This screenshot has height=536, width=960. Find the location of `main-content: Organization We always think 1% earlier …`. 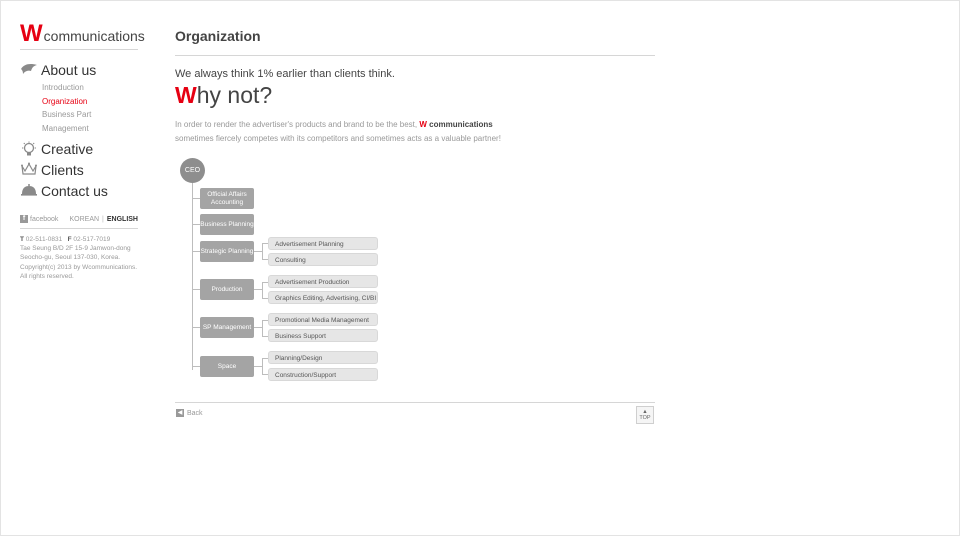

main-content: Organization We always think 1% earlier … is located at coordinates (415, 87).